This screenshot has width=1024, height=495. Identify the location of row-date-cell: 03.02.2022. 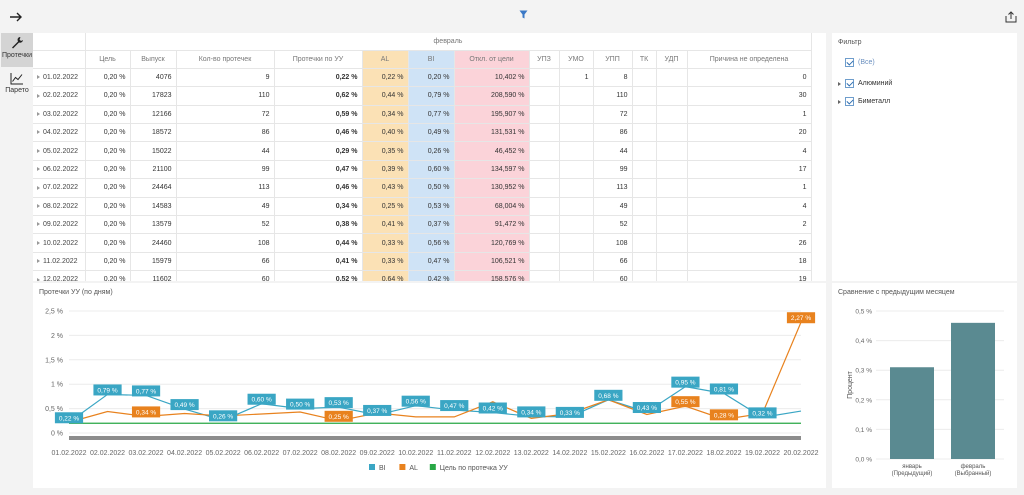
(59, 115).